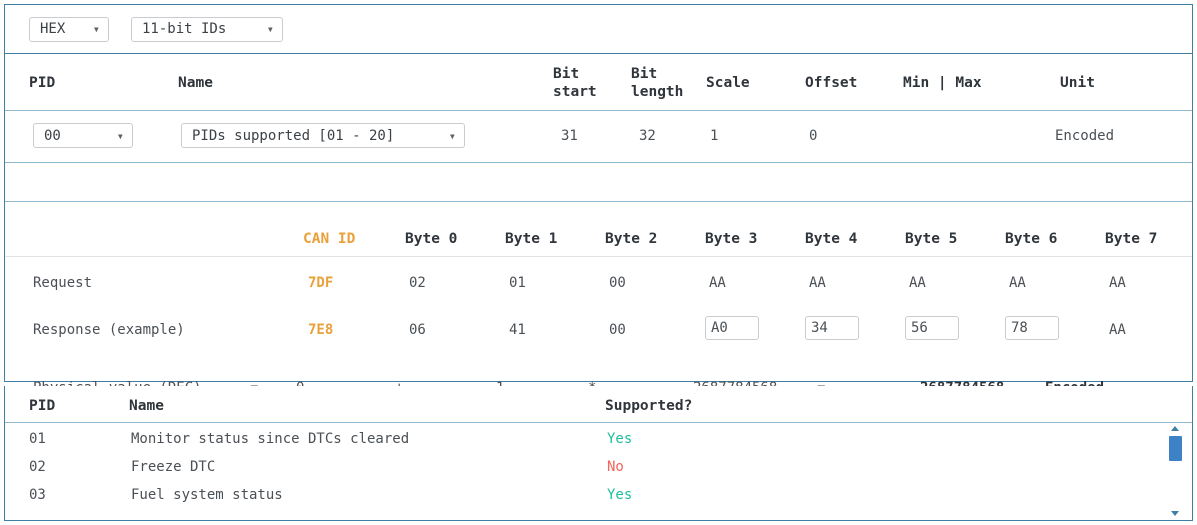 The height and width of the screenshot is (525, 1197). I want to click on request-can-id: 7DF, so click(321, 283).